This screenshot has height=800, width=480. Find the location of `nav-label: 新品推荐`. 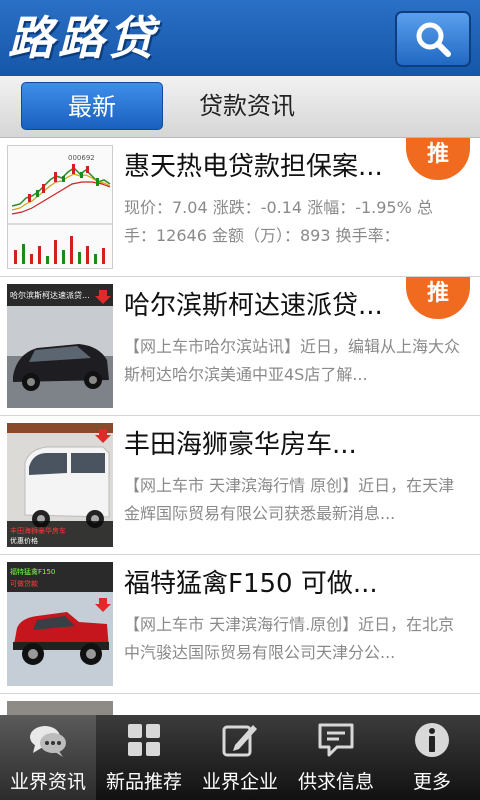

nav-label: 新品推荐 is located at coordinates (143, 782).